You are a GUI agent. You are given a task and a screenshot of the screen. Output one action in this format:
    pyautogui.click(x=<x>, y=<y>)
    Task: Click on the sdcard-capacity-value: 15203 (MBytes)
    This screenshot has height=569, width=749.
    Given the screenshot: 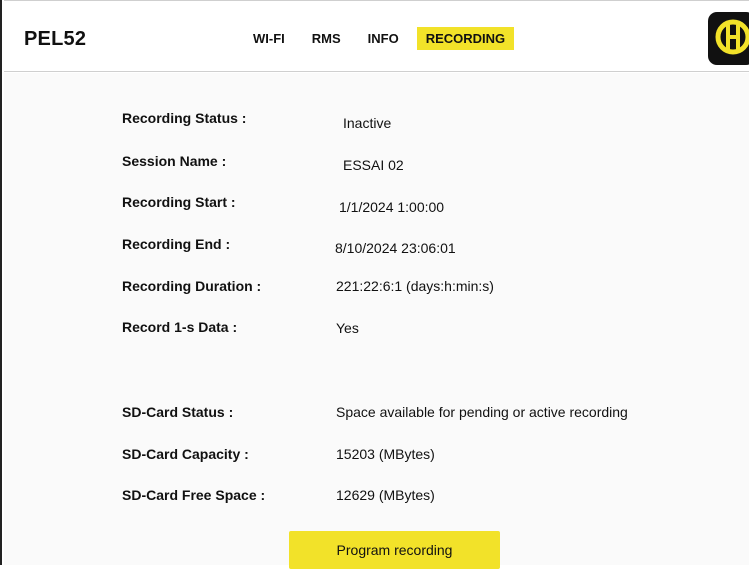 What is the action you would take?
    pyautogui.click(x=385, y=454)
    